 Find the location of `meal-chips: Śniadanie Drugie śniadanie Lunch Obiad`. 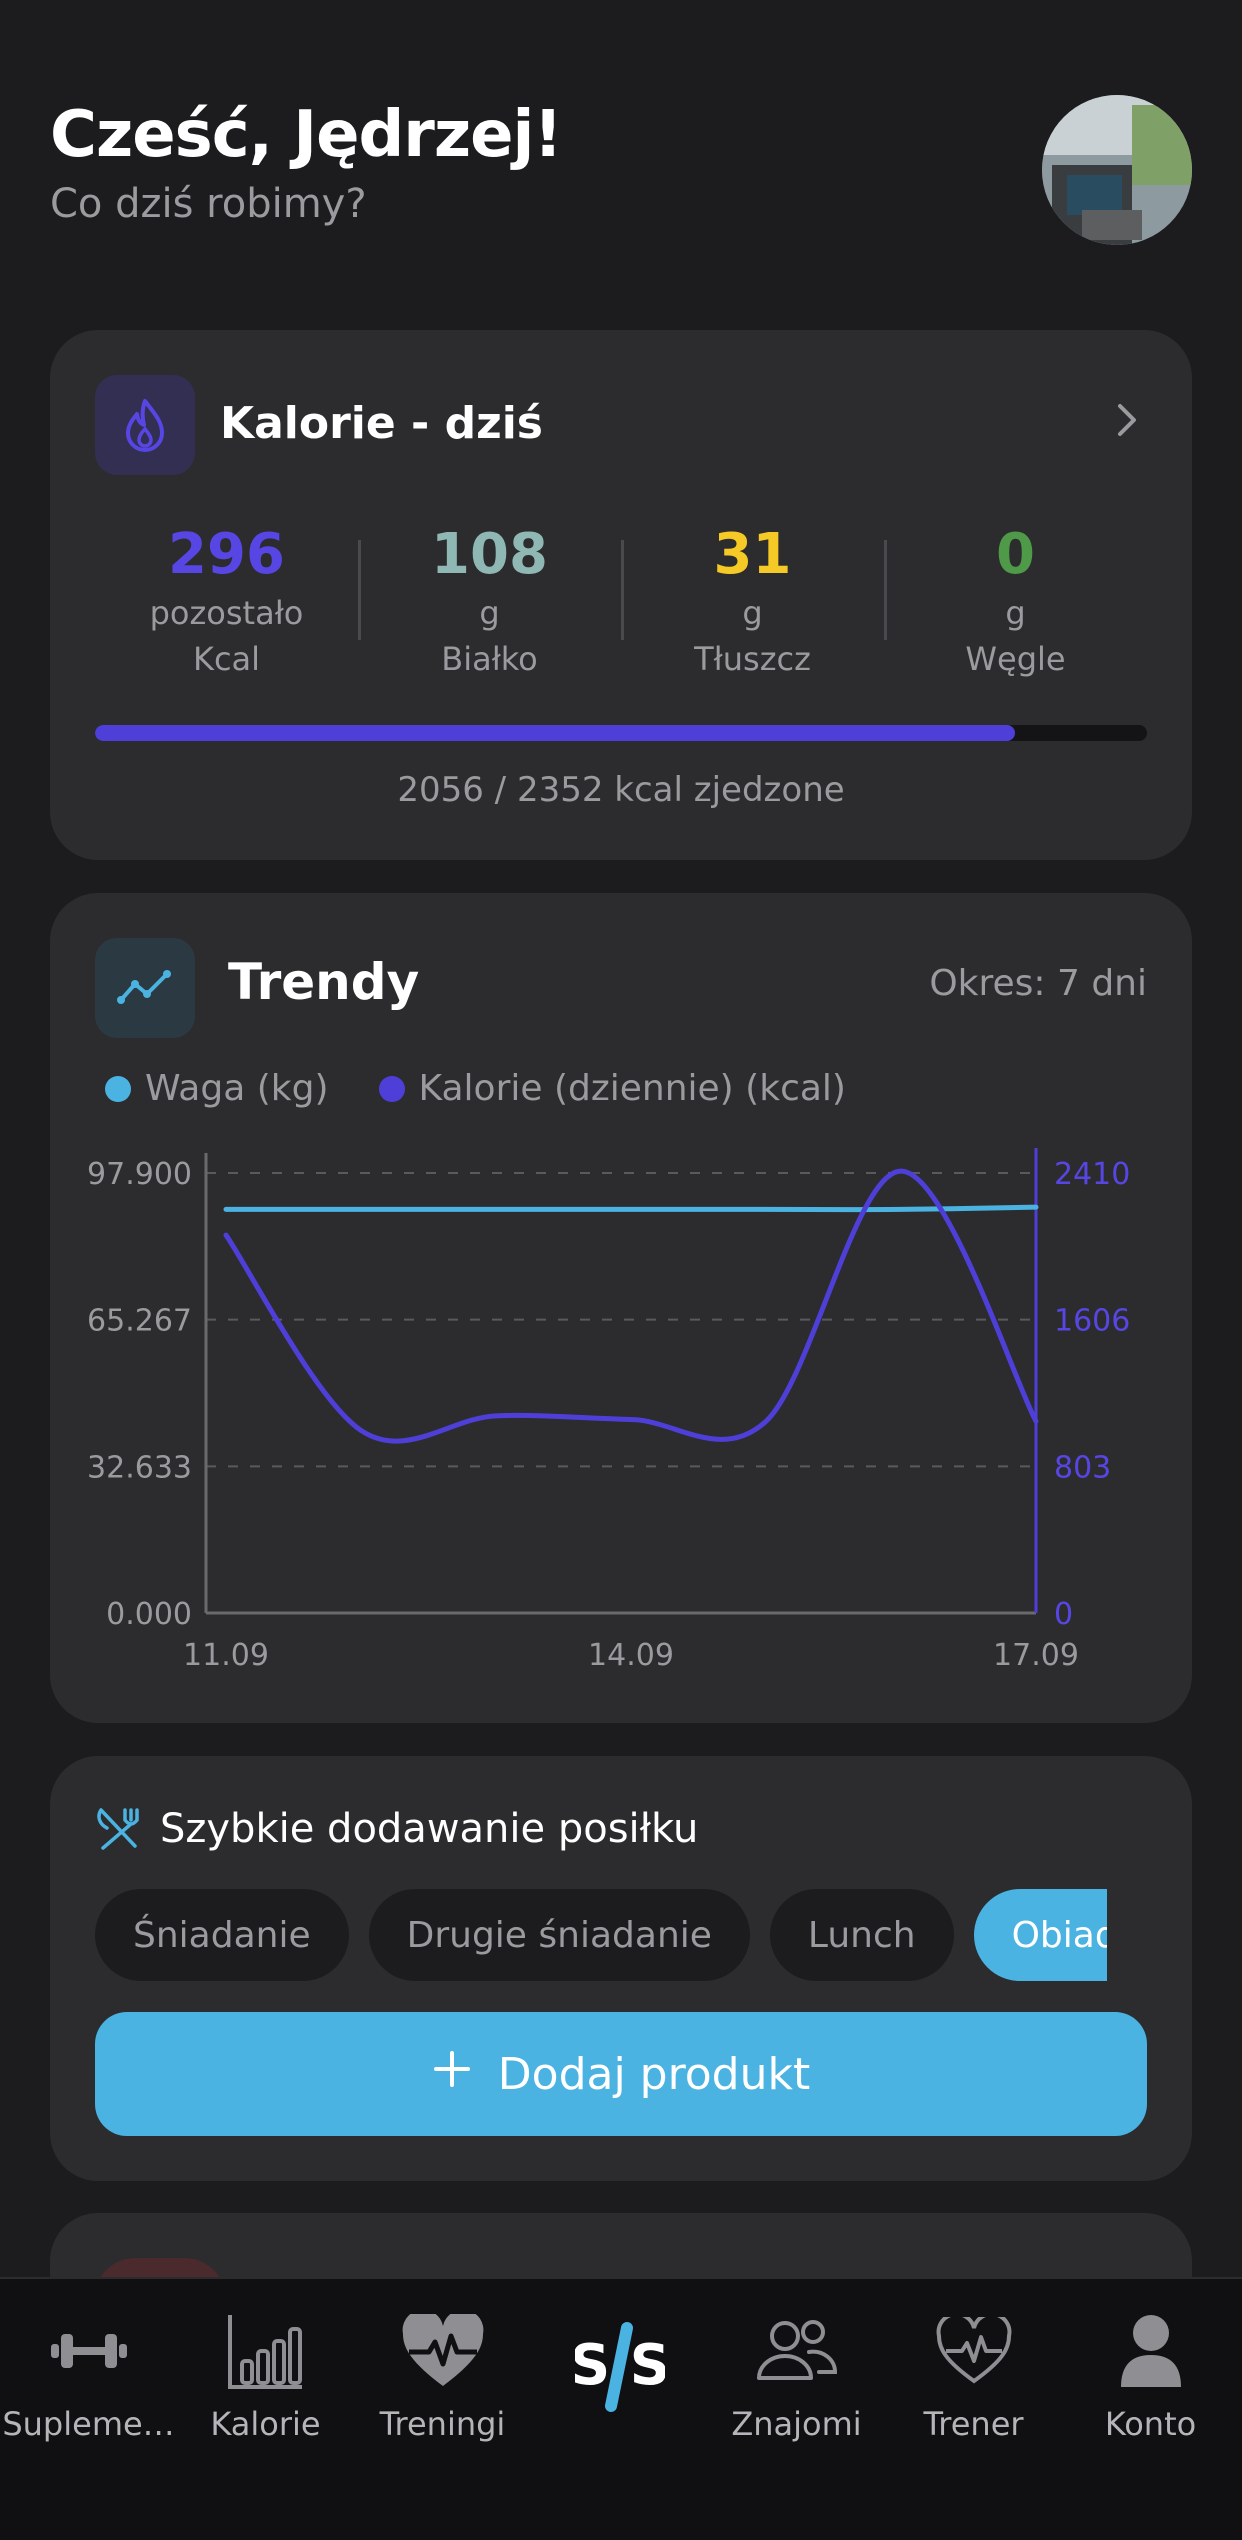

meal-chips: Śniadanie Drugie śniadanie Lunch Obiad is located at coordinates (601, 1935).